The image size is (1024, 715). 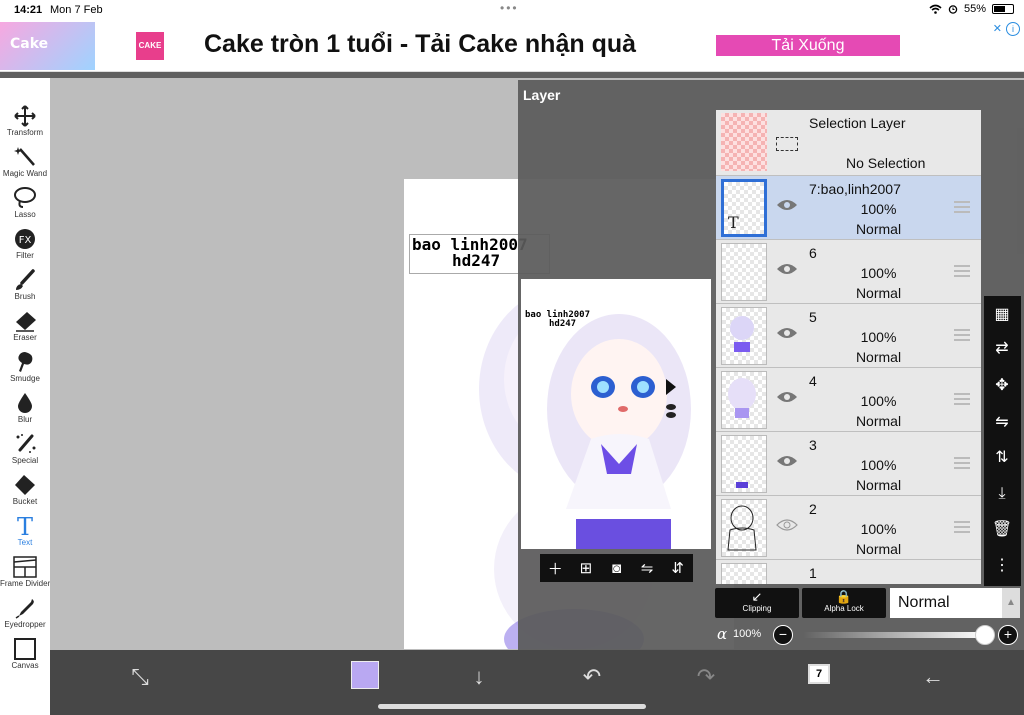 What do you see at coordinates (555, 568) in the screenshot?
I see `add-layer-icon: ＋` at bounding box center [555, 568].